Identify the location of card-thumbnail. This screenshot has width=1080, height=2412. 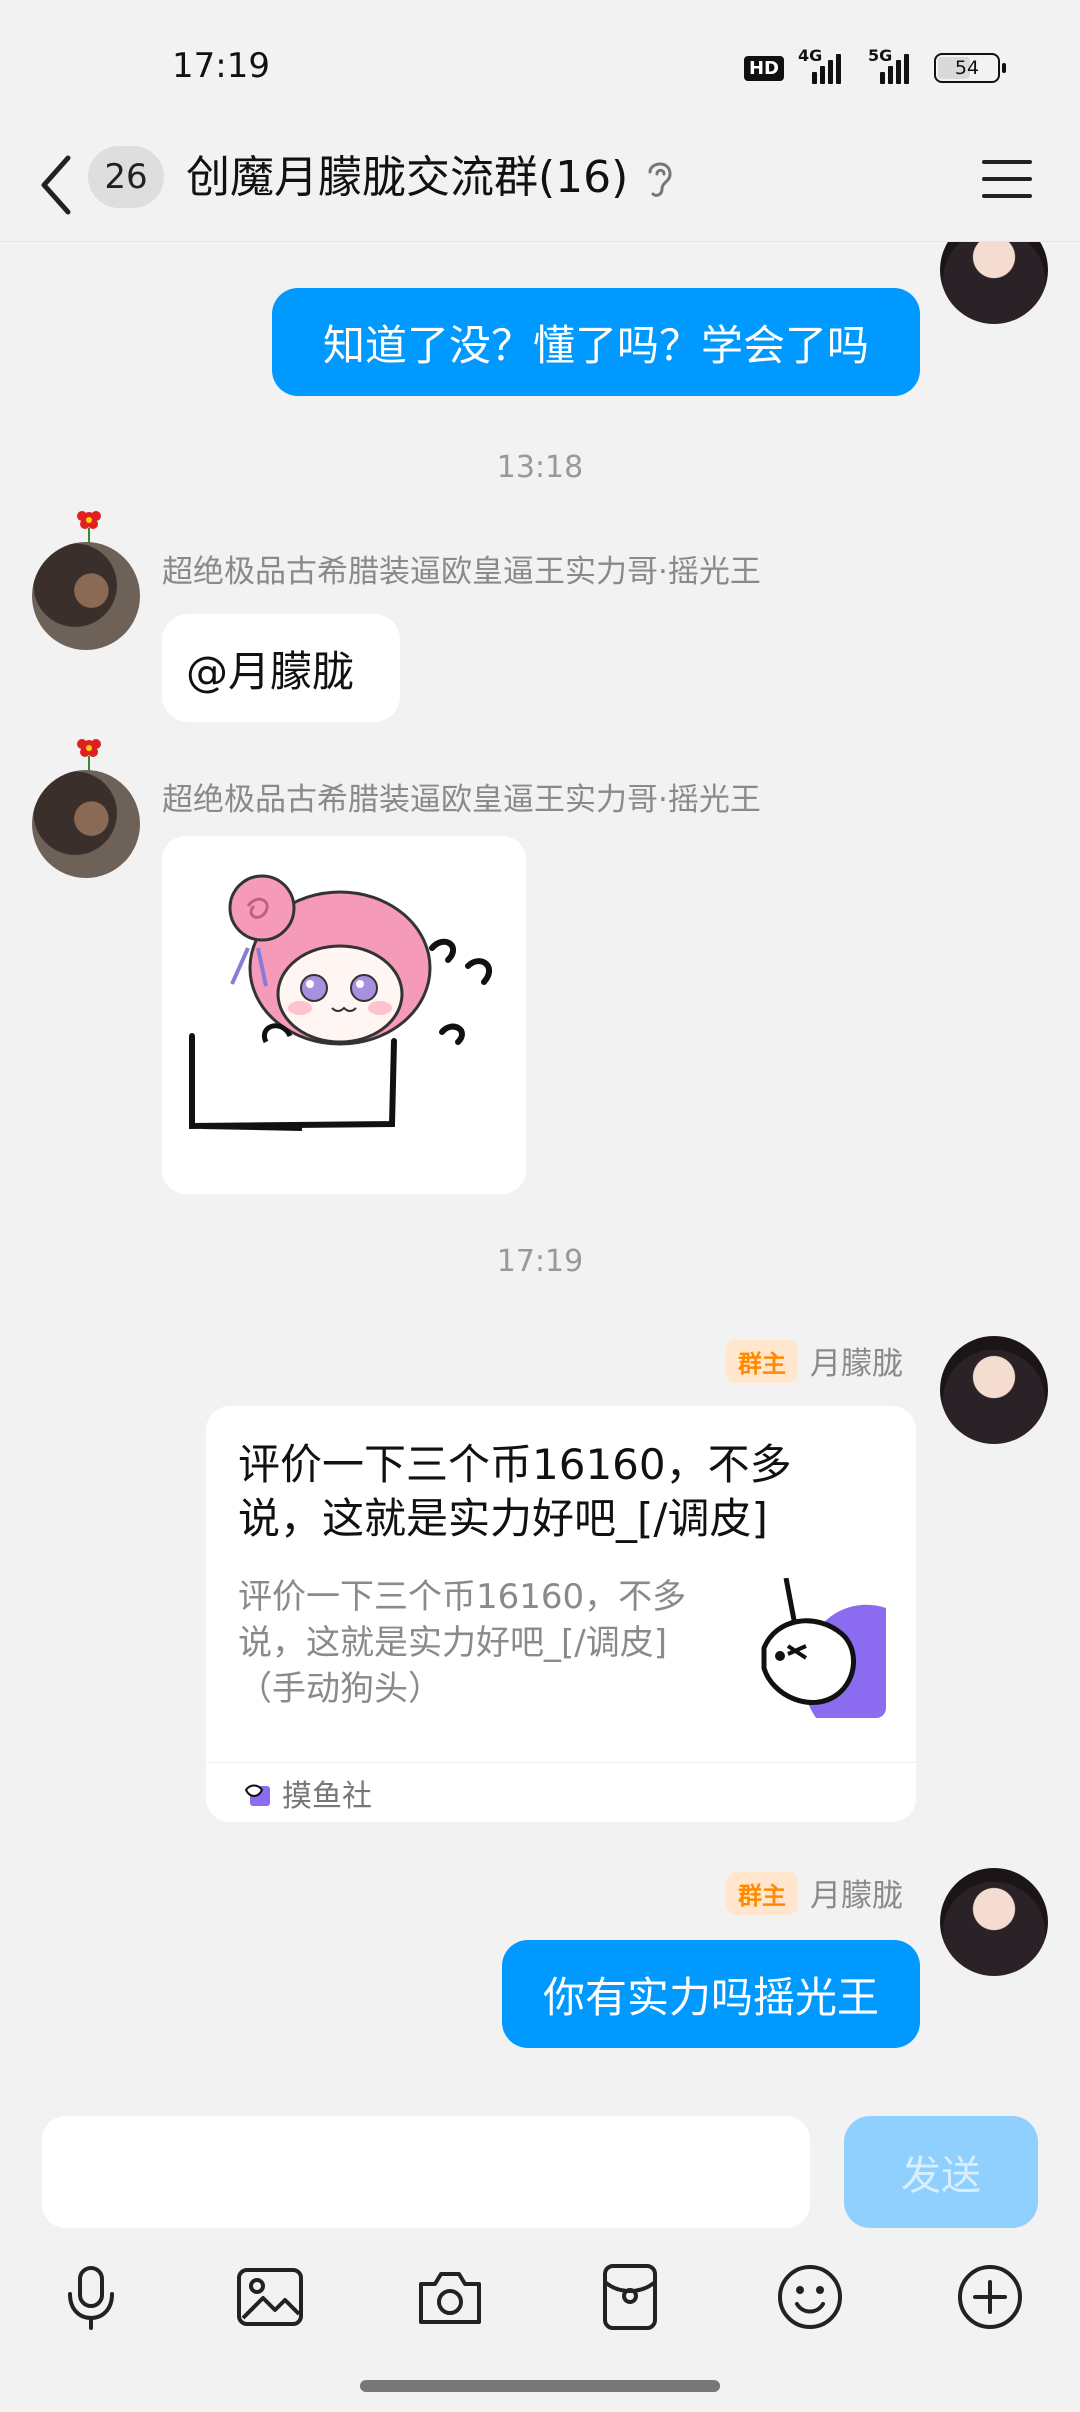
(816, 1648).